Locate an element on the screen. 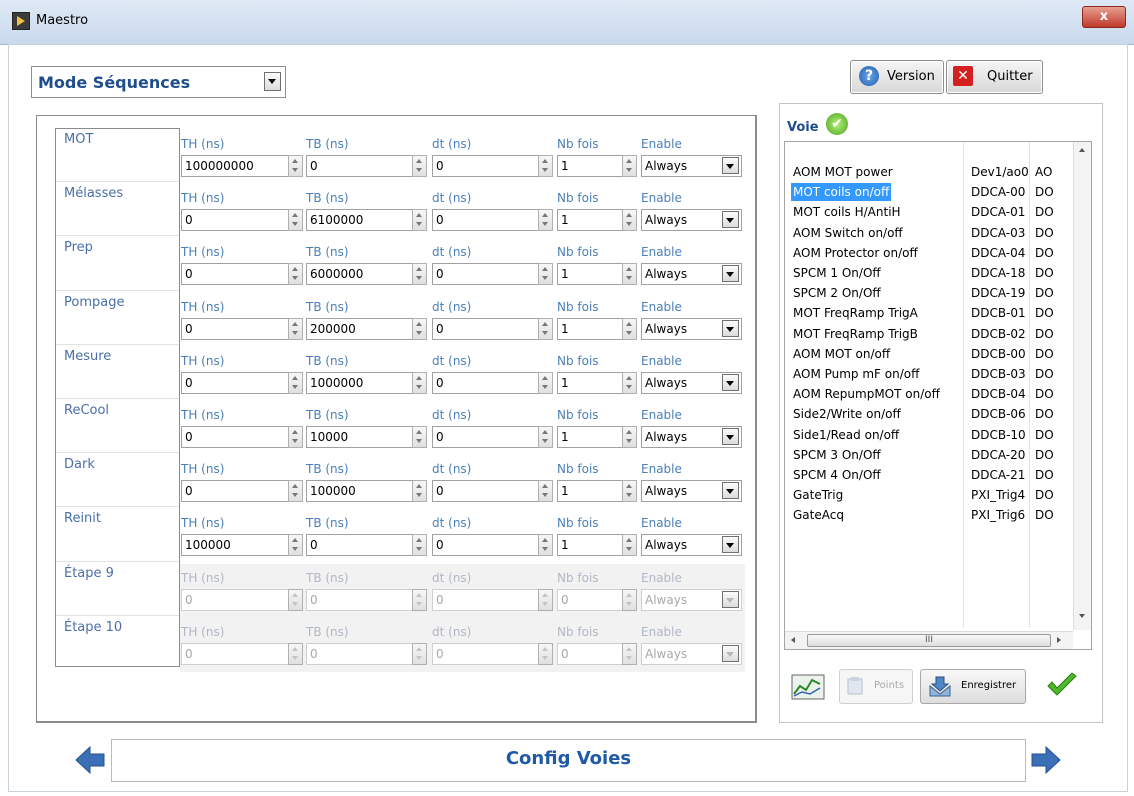 The image size is (1134, 796). mode-dropdown-arrow-icon is located at coordinates (272, 81).